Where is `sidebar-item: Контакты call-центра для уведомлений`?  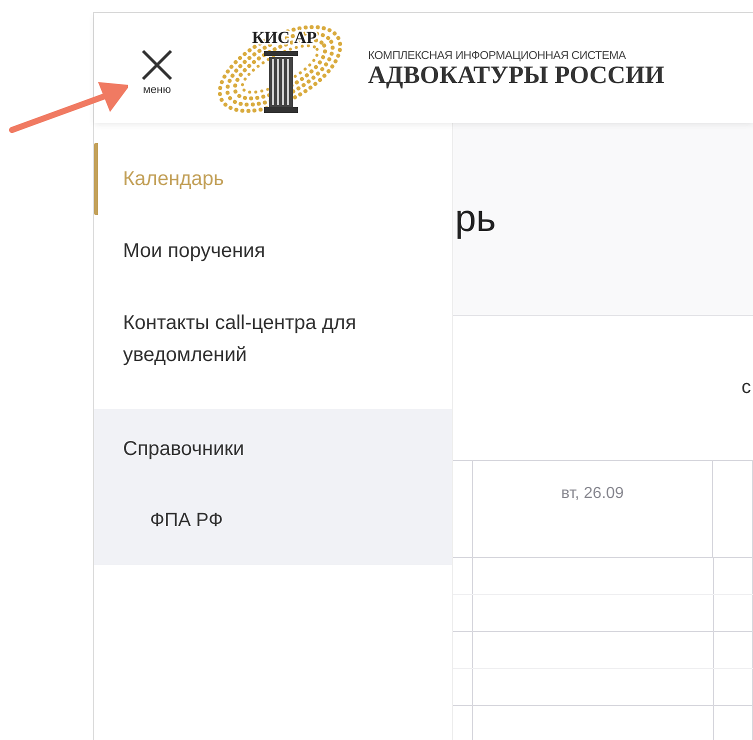 sidebar-item: Контакты call-центра для уведомлений is located at coordinates (273, 339).